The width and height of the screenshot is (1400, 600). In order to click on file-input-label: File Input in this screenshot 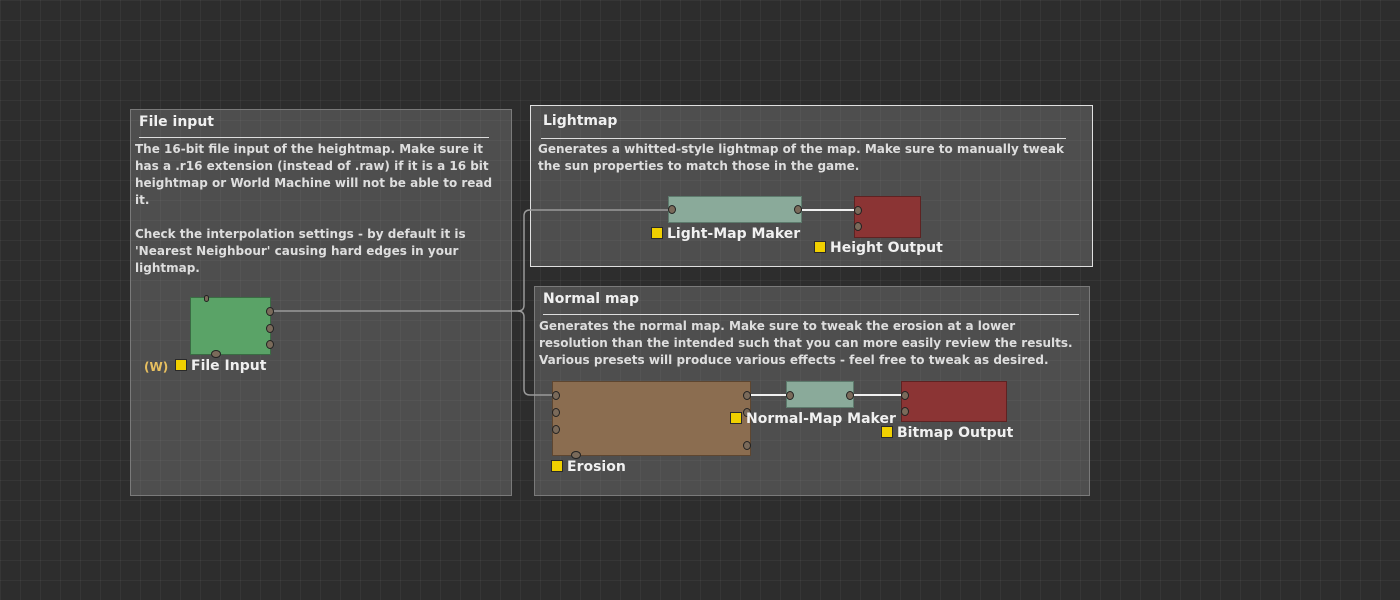, I will do `click(220, 366)`.